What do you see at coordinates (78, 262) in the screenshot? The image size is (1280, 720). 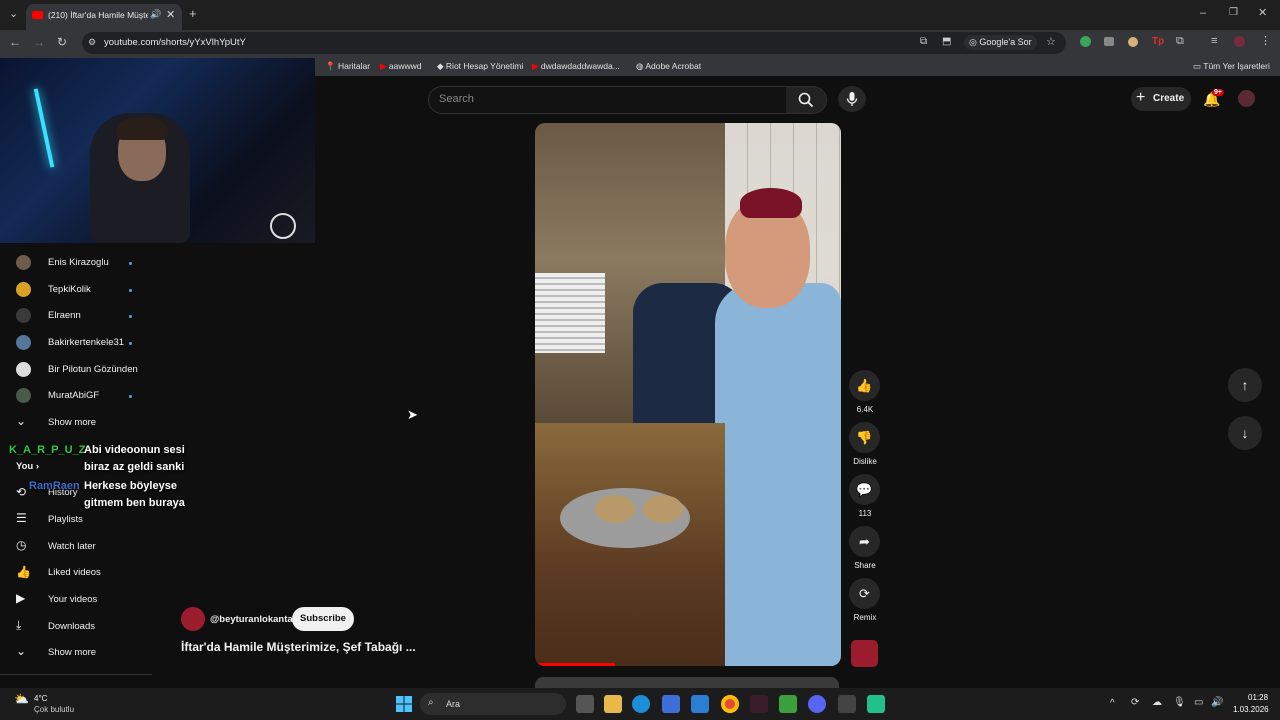 I see `sidebar-item-enis: Enis Kirazoglu` at bounding box center [78, 262].